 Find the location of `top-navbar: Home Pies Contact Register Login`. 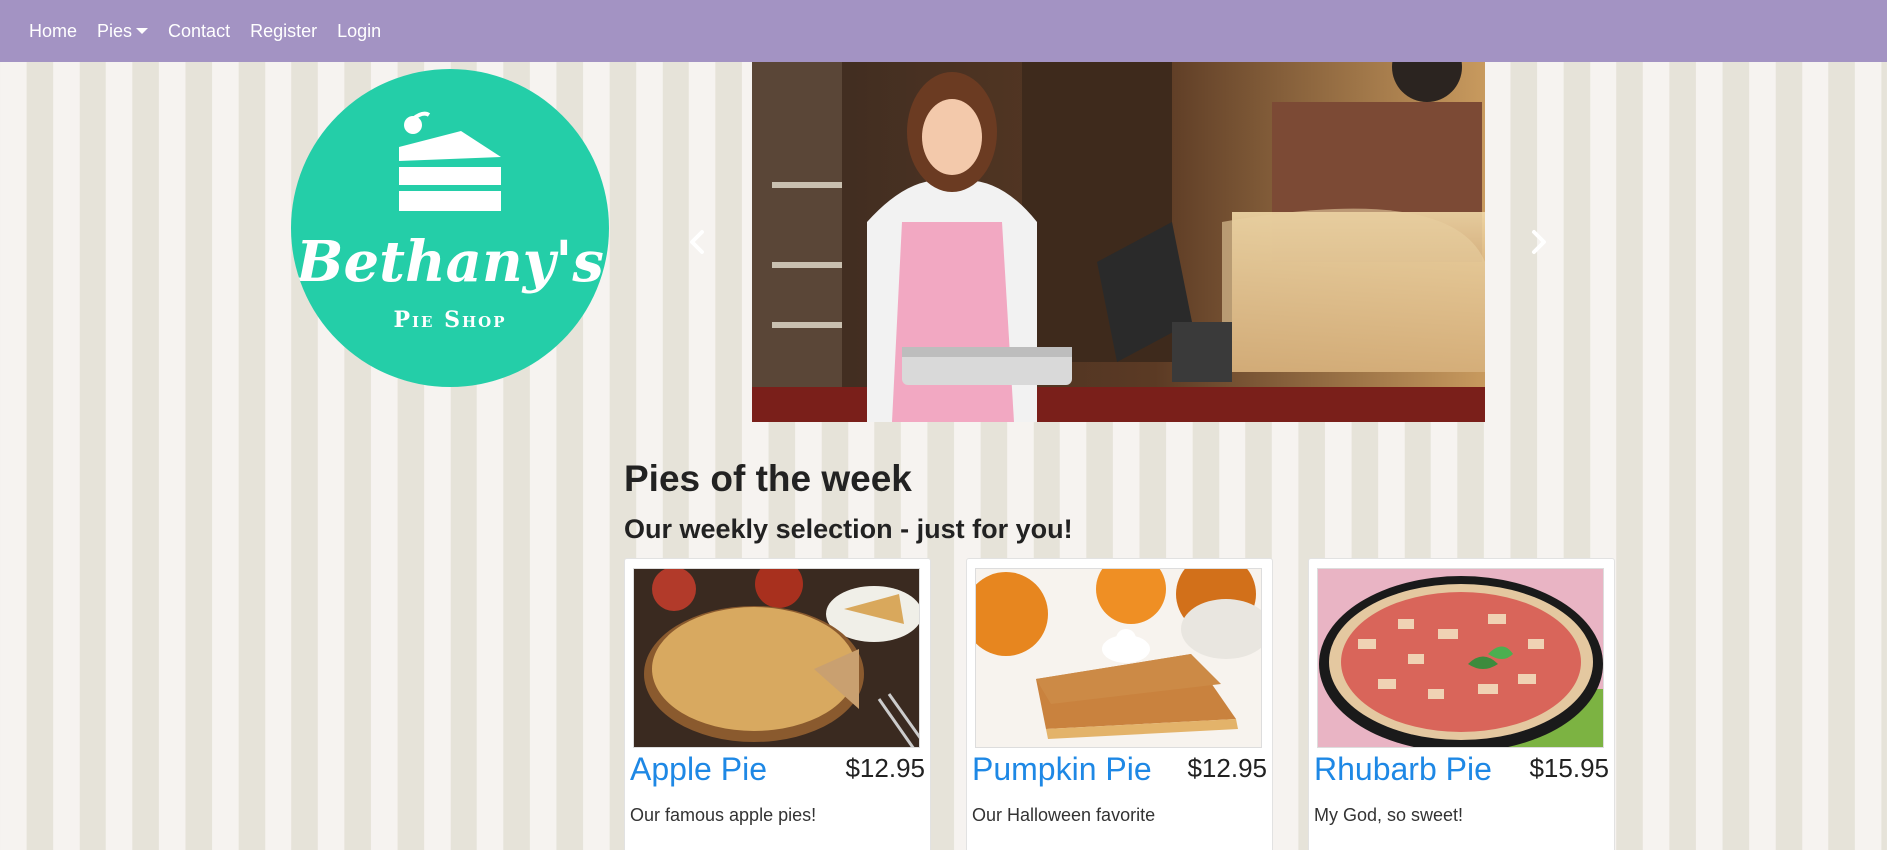

top-navbar: Home Pies Contact Register Login is located at coordinates (943, 31).